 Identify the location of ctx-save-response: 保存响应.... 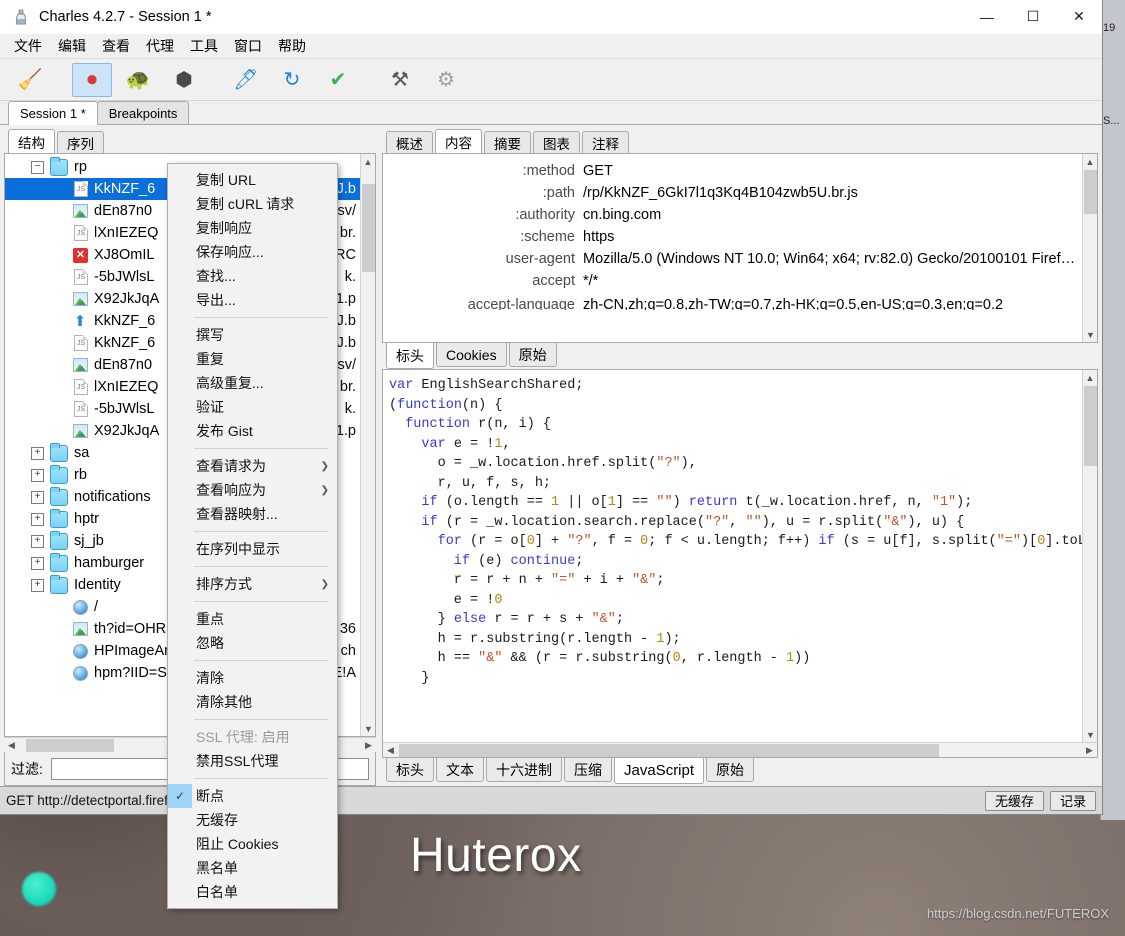
(252, 252).